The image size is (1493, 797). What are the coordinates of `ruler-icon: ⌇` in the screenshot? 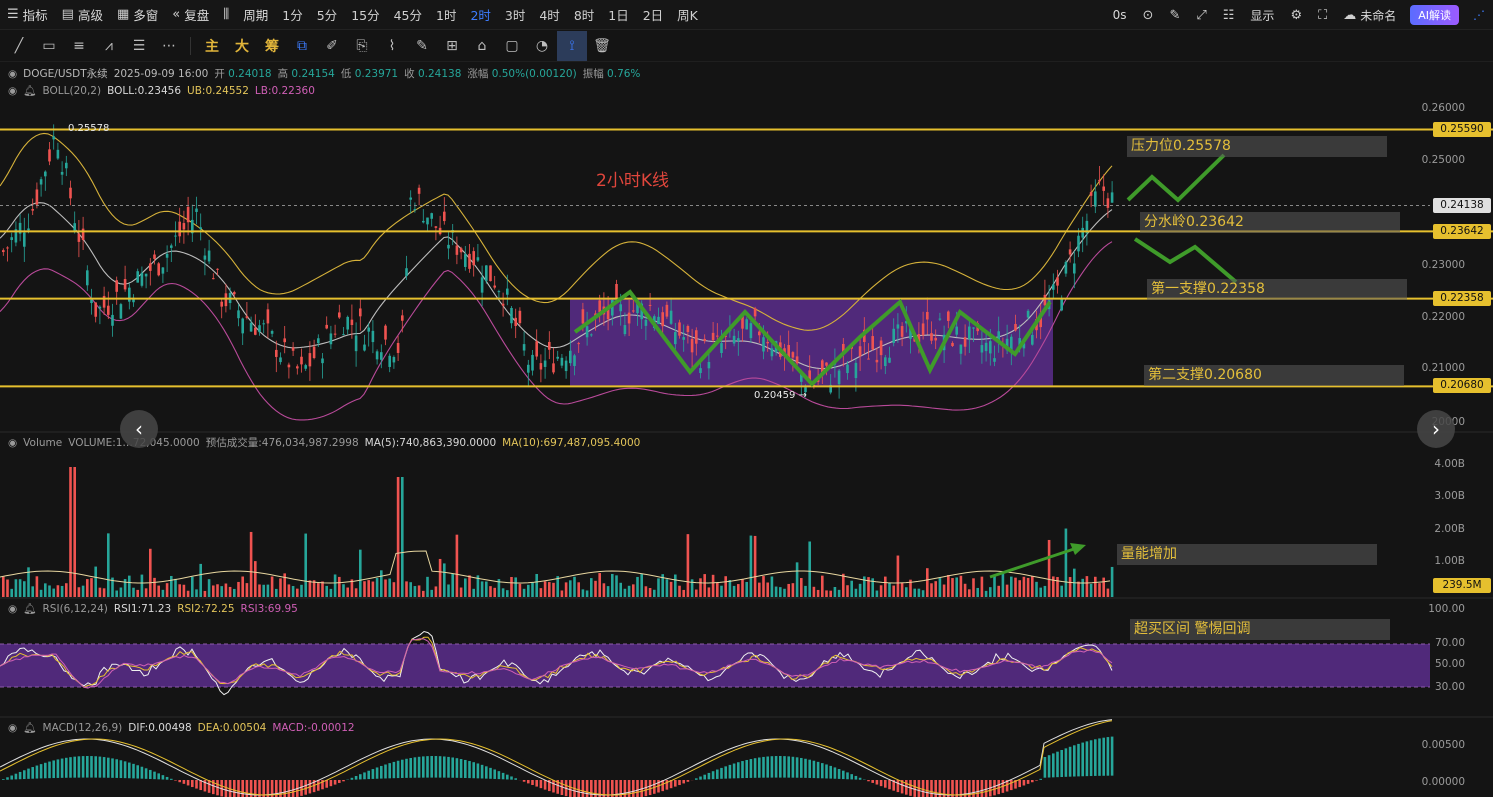 It's located at (392, 46).